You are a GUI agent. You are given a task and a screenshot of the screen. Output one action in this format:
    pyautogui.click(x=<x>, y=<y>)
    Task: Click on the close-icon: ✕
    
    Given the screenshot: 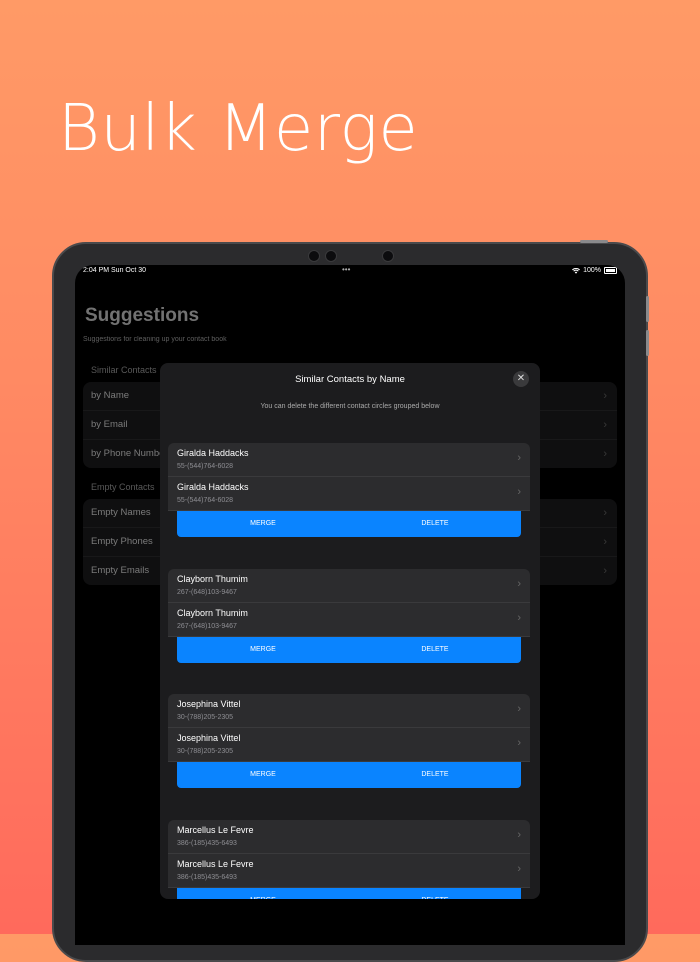 What is the action you would take?
    pyautogui.click(x=521, y=379)
    